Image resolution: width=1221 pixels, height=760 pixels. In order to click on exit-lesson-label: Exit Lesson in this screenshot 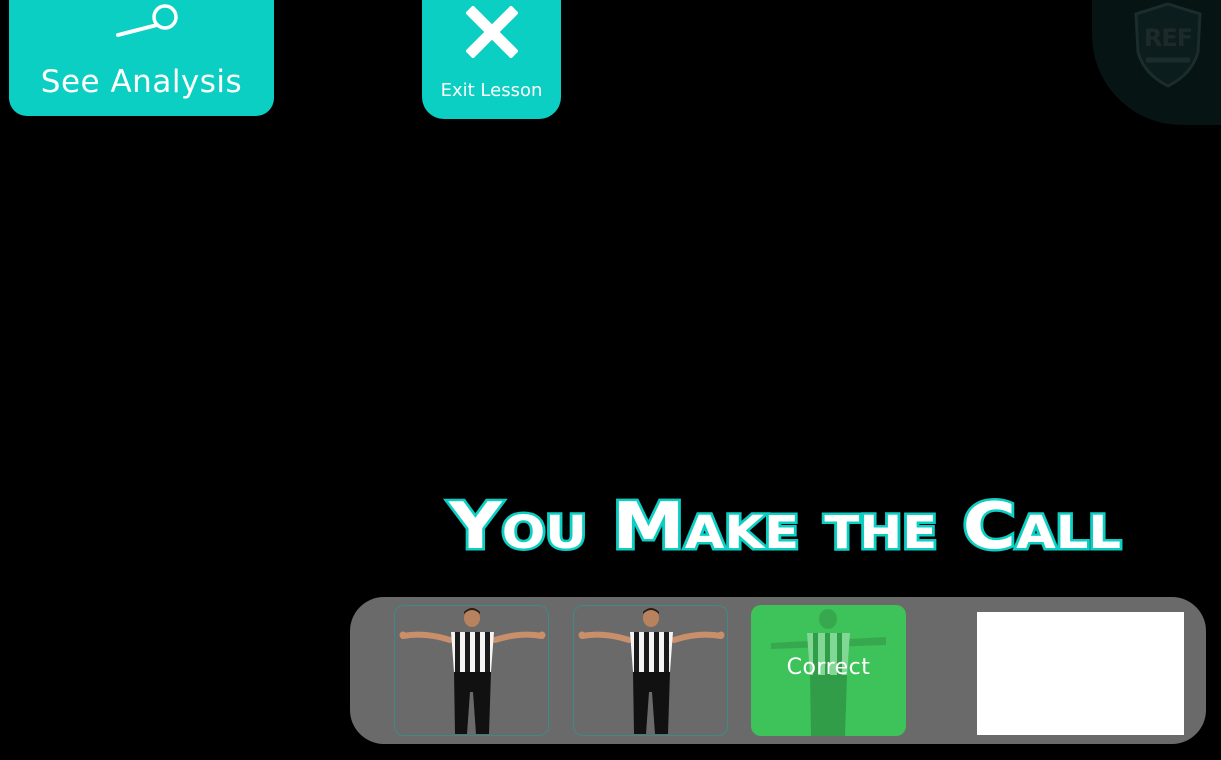, I will do `click(491, 90)`.